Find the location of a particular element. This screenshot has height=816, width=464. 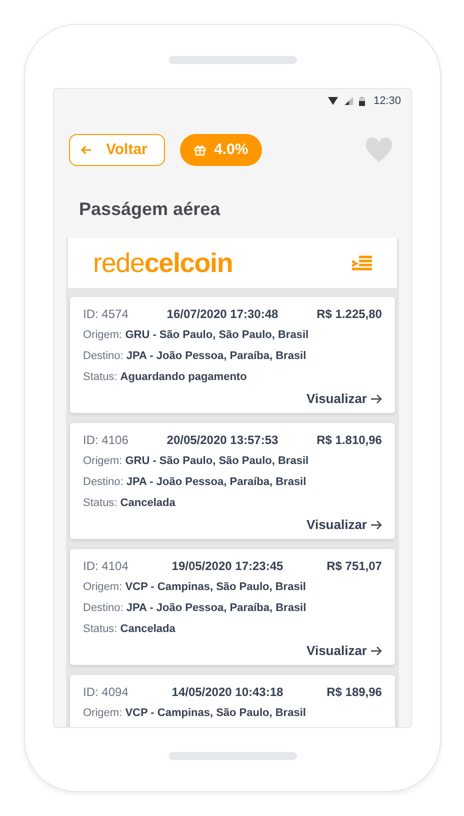

logo: redecelcoin is located at coordinates (163, 263).